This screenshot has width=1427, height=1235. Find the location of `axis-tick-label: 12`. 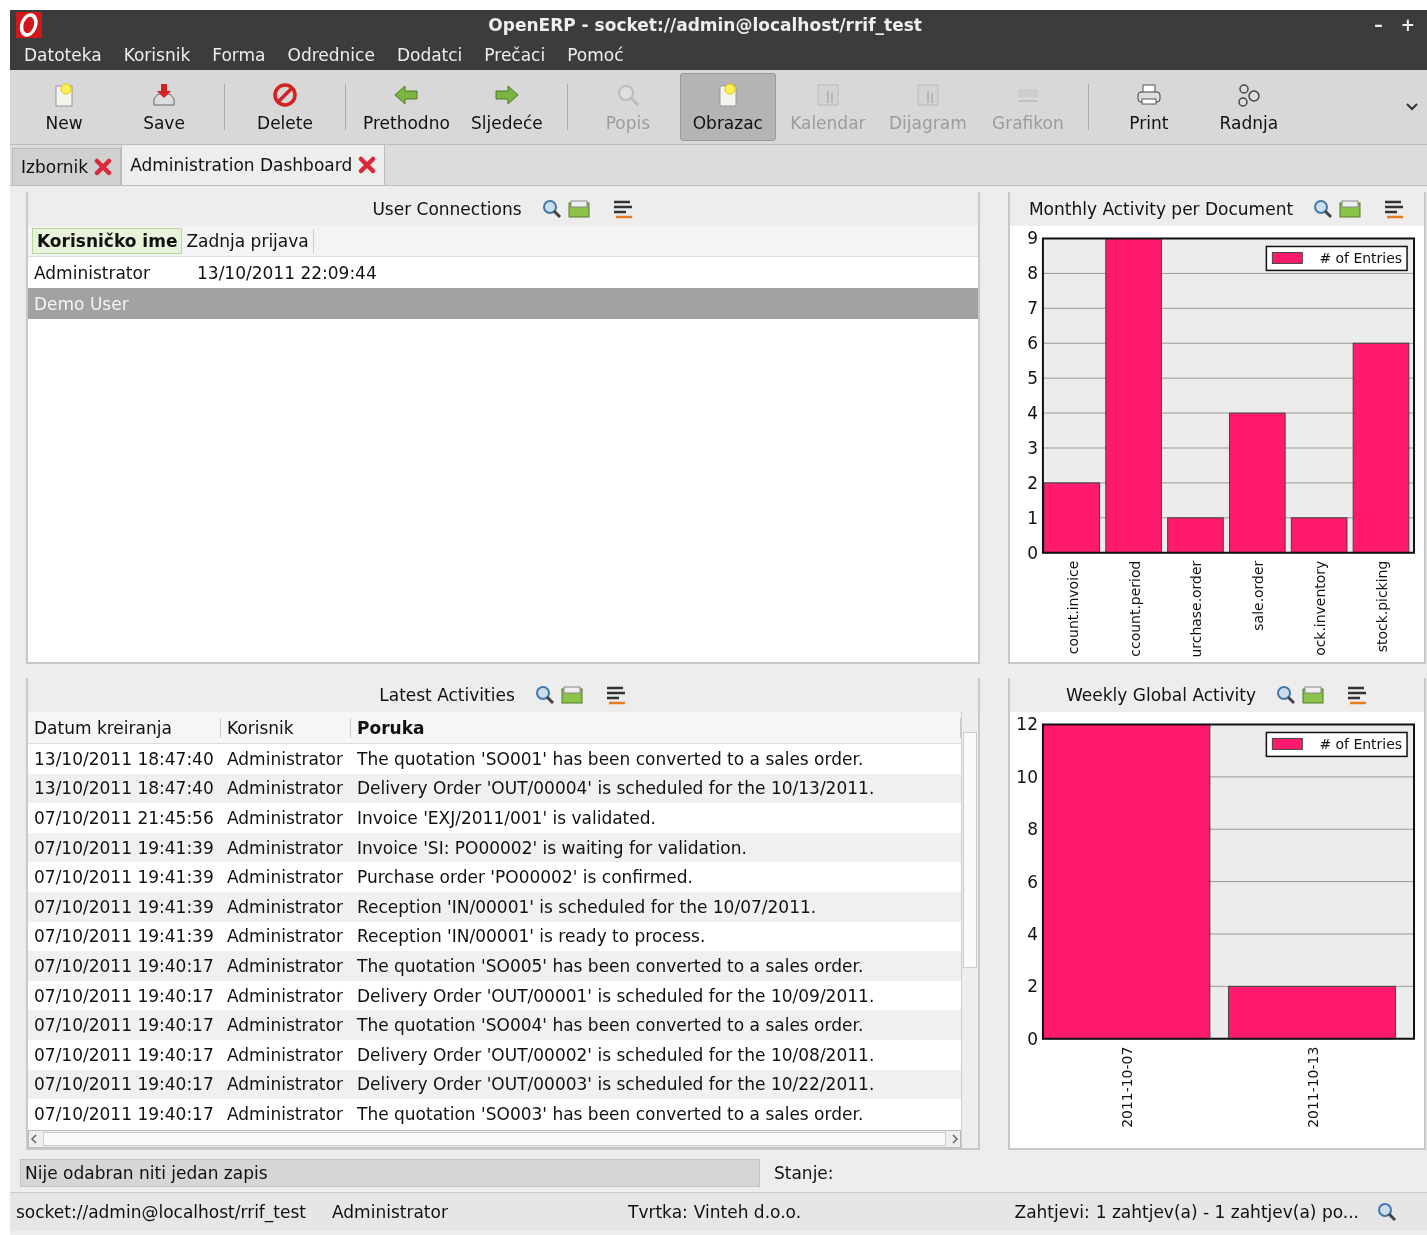

axis-tick-label: 12 is located at coordinates (1027, 724).